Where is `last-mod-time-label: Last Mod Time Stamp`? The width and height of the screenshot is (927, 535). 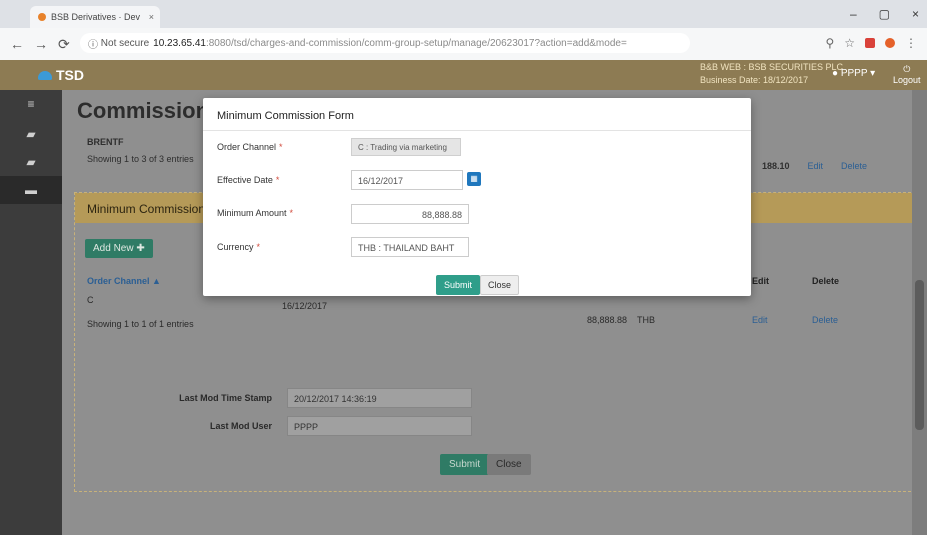
last-mod-time-label: Last Mod Time Stamp is located at coordinates (225, 398).